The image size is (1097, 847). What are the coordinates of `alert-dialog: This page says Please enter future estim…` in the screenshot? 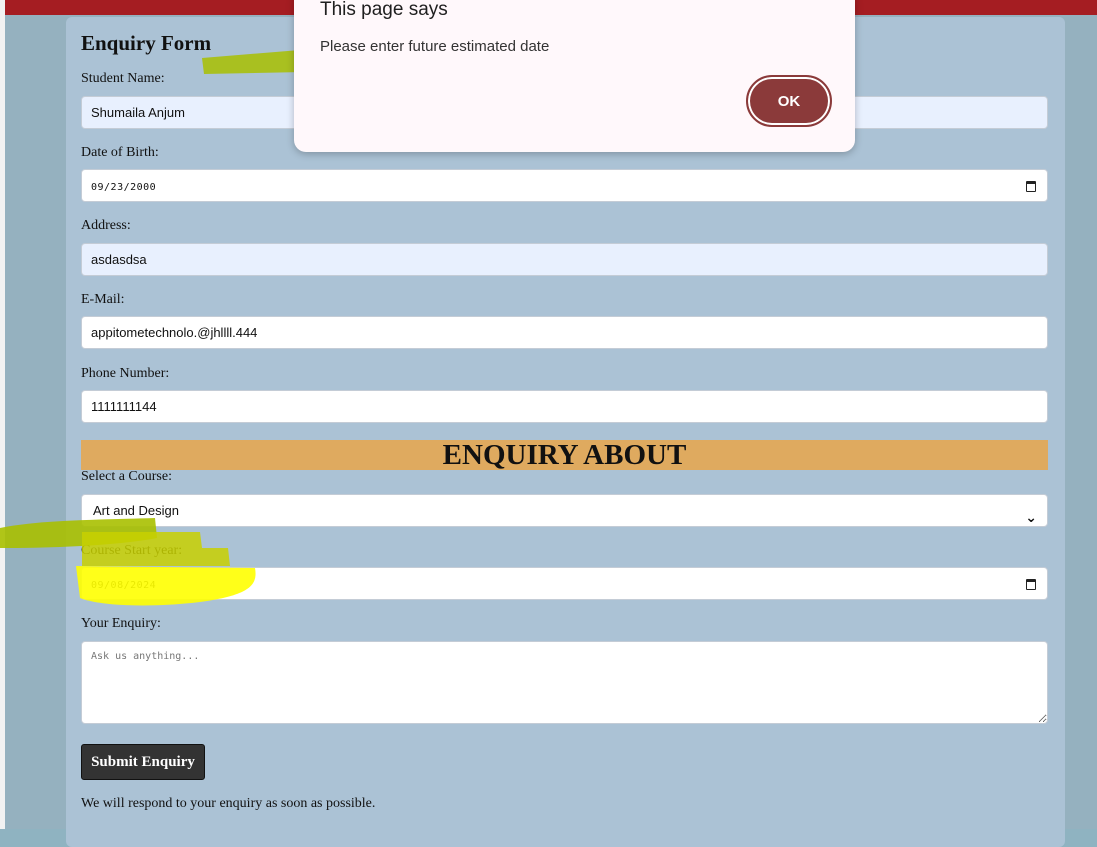 It's located at (574, 76).